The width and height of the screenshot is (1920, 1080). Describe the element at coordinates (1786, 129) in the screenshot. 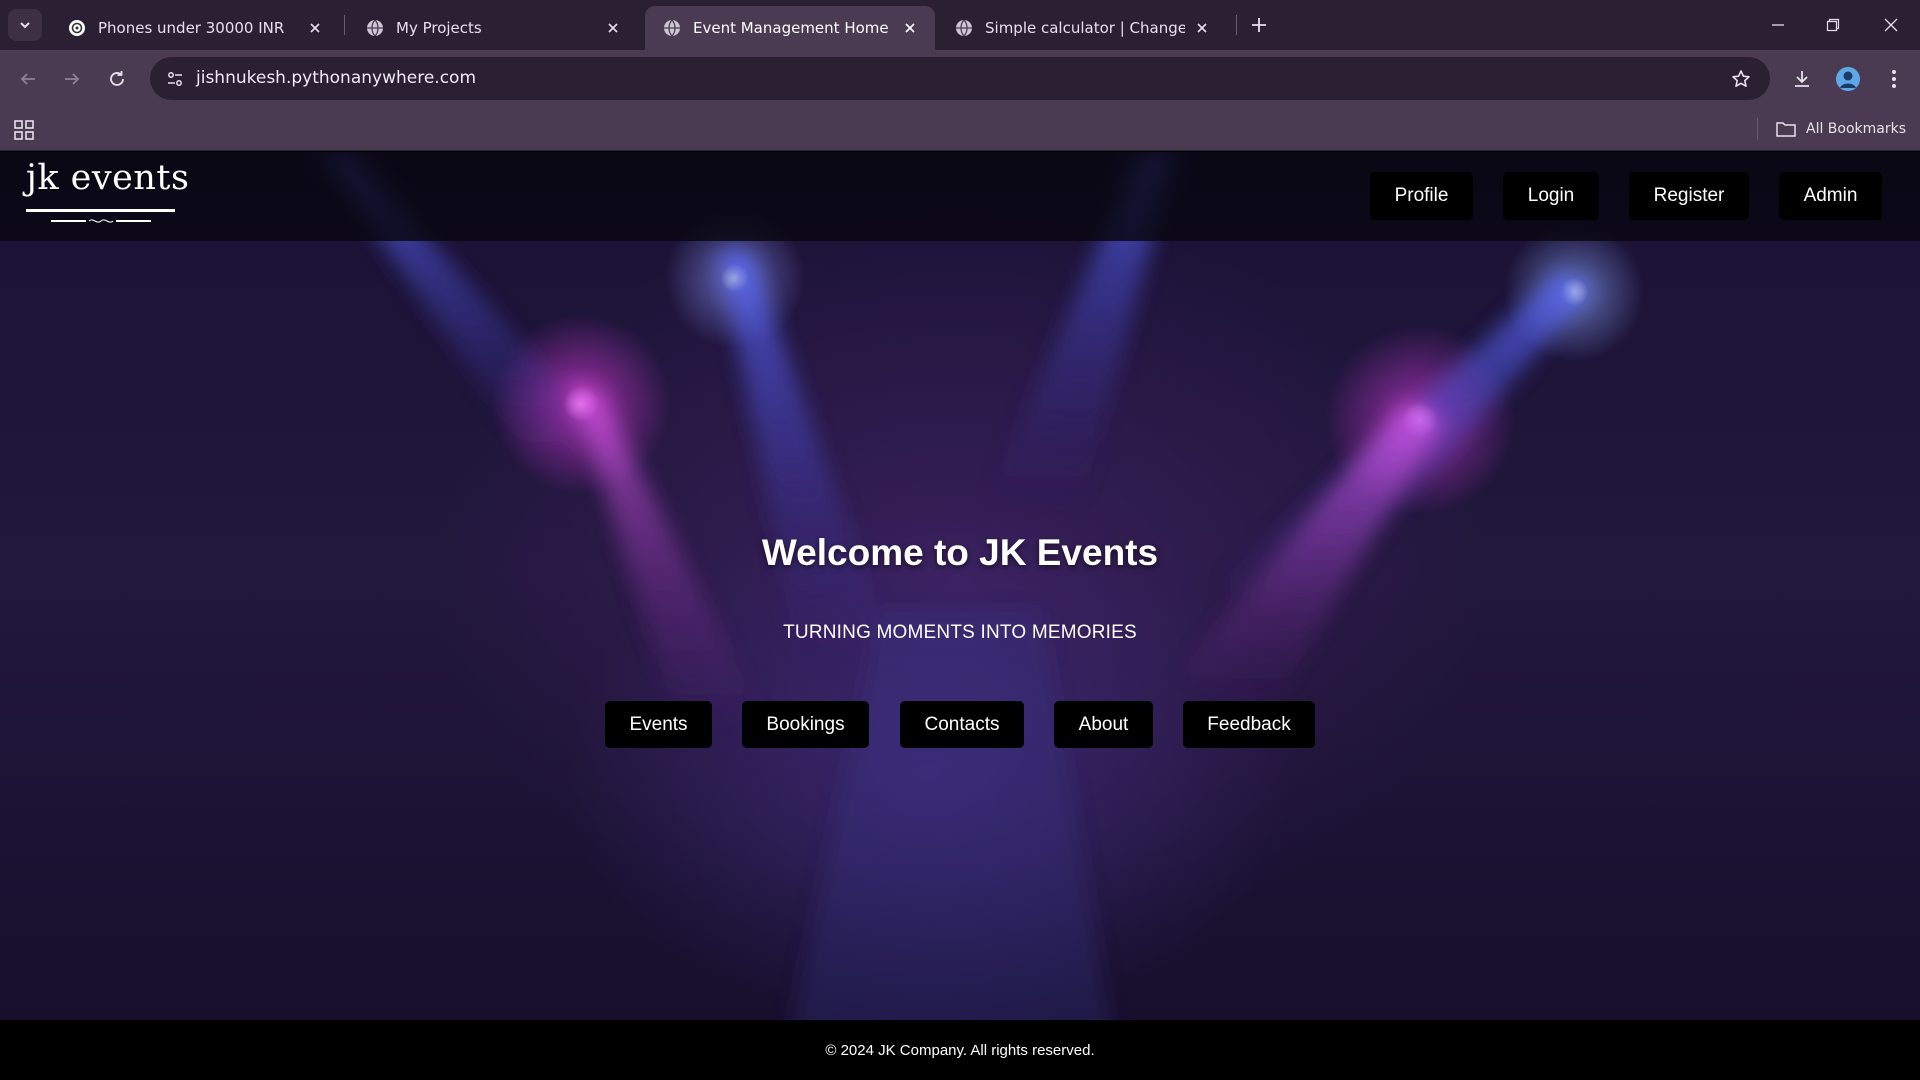

I see `folder-icon` at that location.